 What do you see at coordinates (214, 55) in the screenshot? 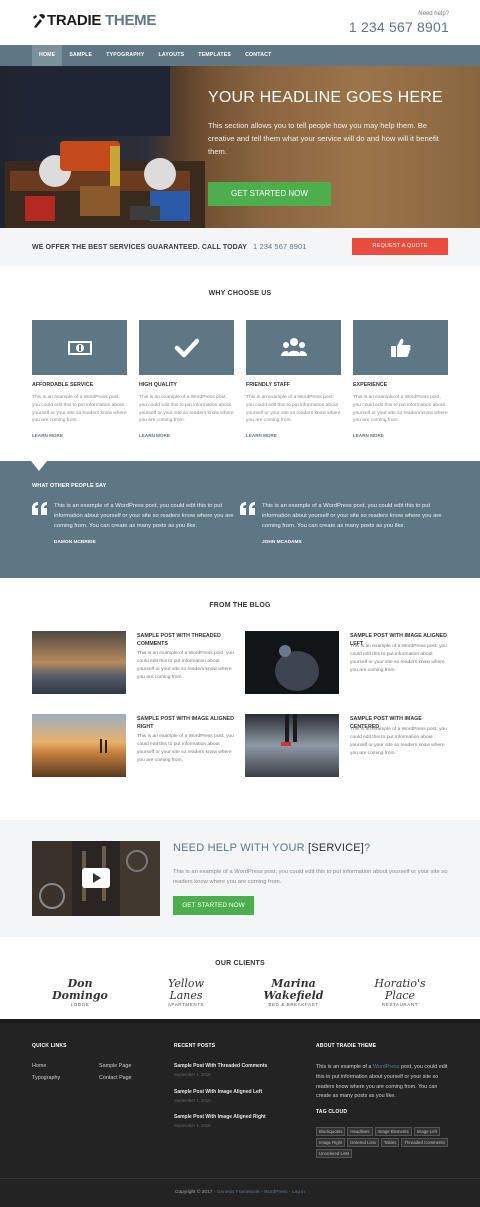
I see `nav-item-templates: TEMPLATES` at bounding box center [214, 55].